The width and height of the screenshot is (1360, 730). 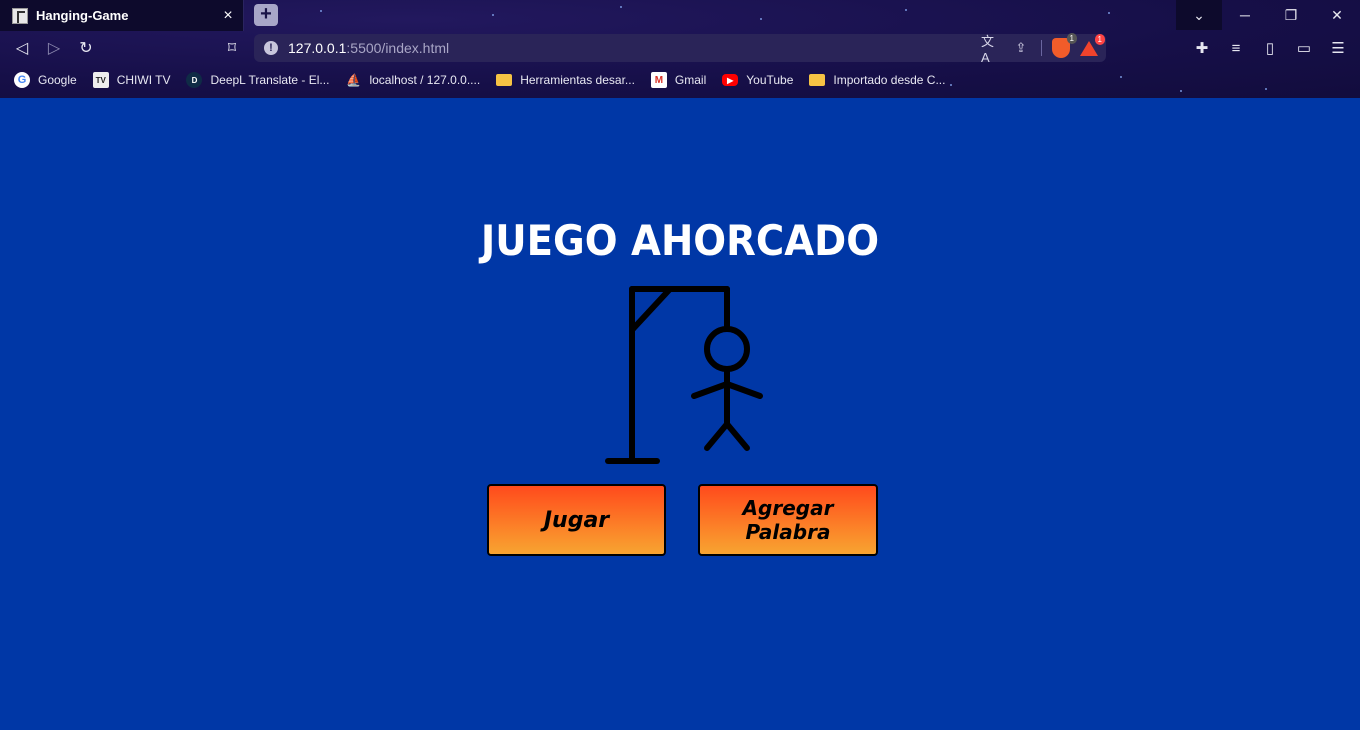 I want to click on hangman-illustration, so click(x=684, y=375).